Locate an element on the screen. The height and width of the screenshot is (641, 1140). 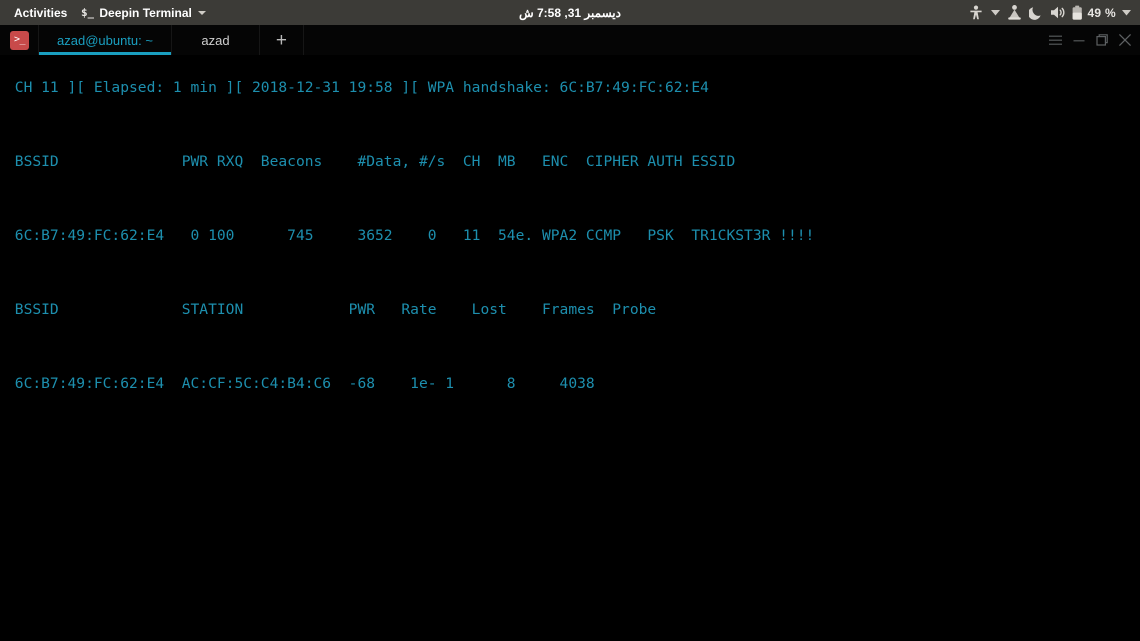
new-tab-button: + is located at coordinates (282, 40).